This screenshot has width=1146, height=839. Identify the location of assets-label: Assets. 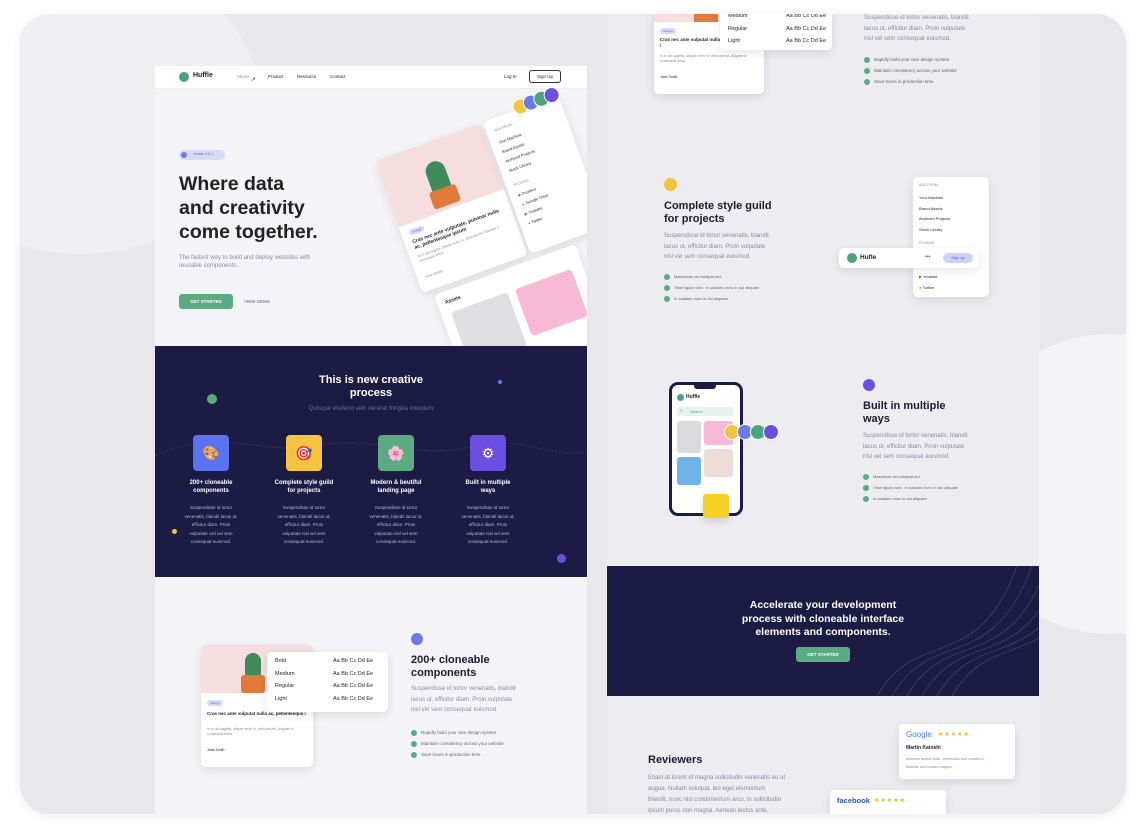
(453, 300).